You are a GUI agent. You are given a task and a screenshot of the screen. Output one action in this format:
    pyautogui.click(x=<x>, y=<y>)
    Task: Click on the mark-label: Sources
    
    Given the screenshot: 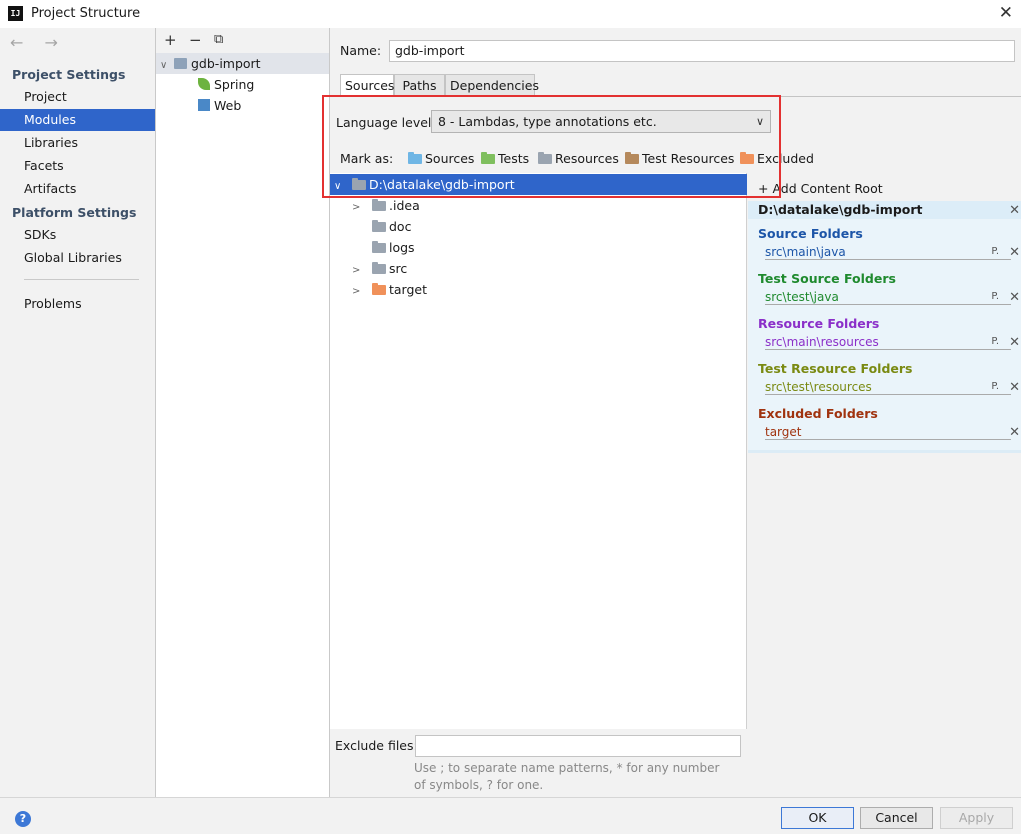 What is the action you would take?
    pyautogui.click(x=450, y=158)
    